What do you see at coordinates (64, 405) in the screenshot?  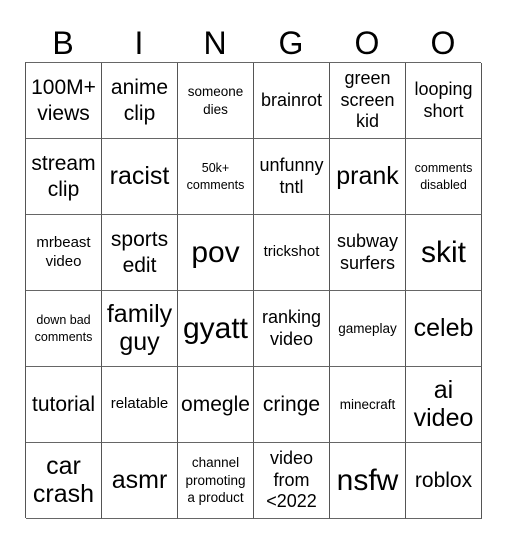 I see `bingo-cell: tutorial` at bounding box center [64, 405].